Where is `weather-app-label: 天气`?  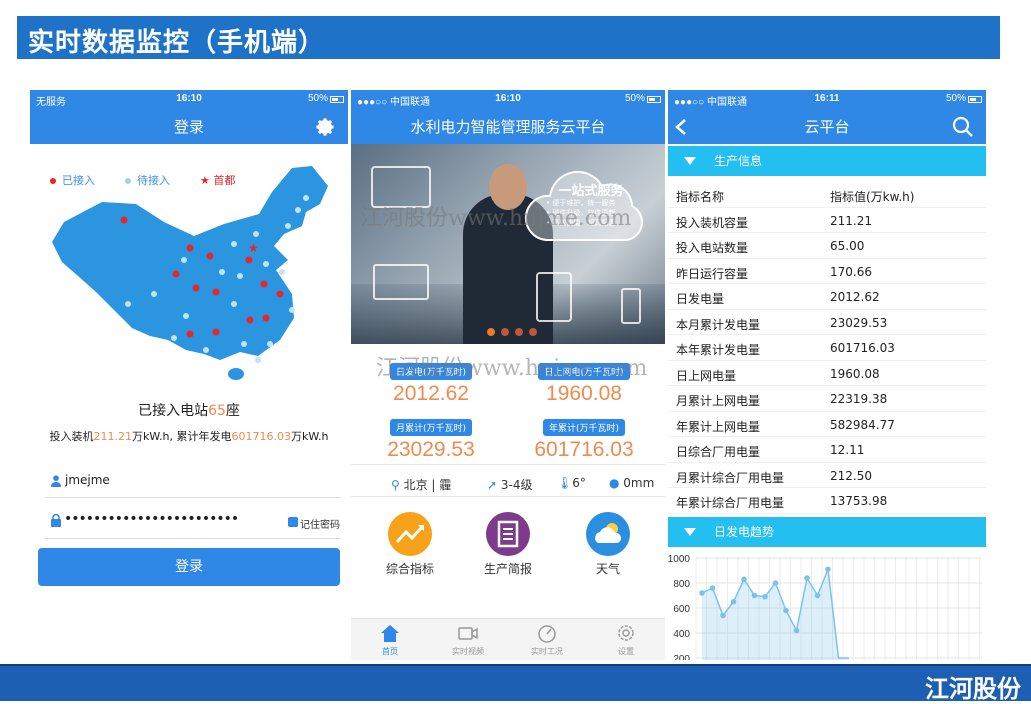 weather-app-label: 天气 is located at coordinates (608, 568).